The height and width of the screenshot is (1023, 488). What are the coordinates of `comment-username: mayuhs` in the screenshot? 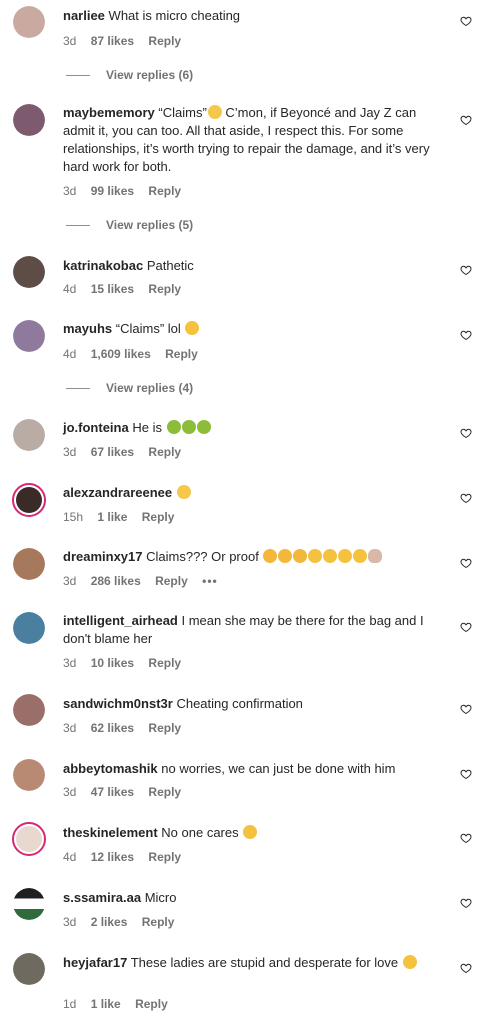 It's located at (87, 328).